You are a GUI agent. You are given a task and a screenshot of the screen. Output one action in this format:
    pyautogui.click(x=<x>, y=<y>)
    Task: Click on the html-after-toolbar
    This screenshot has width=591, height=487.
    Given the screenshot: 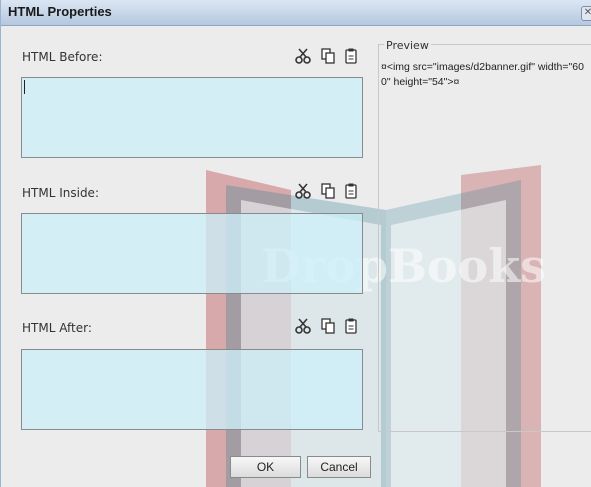 What is the action you would take?
    pyautogui.click(x=329, y=326)
    